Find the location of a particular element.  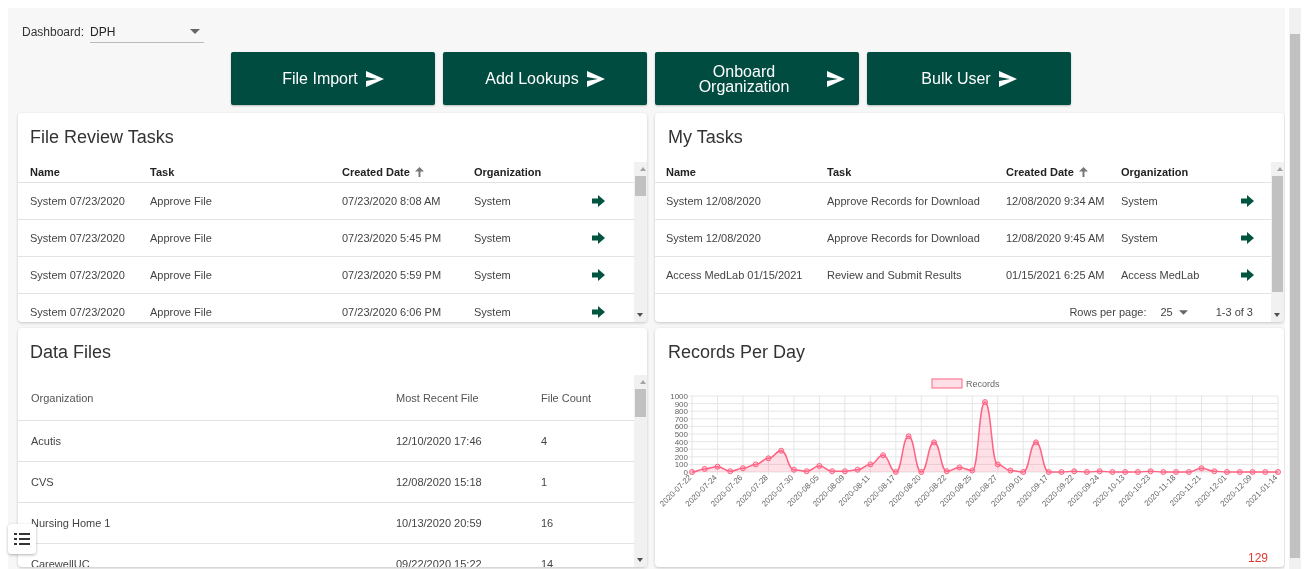

table-cell-text: Acutis is located at coordinates (46, 441).